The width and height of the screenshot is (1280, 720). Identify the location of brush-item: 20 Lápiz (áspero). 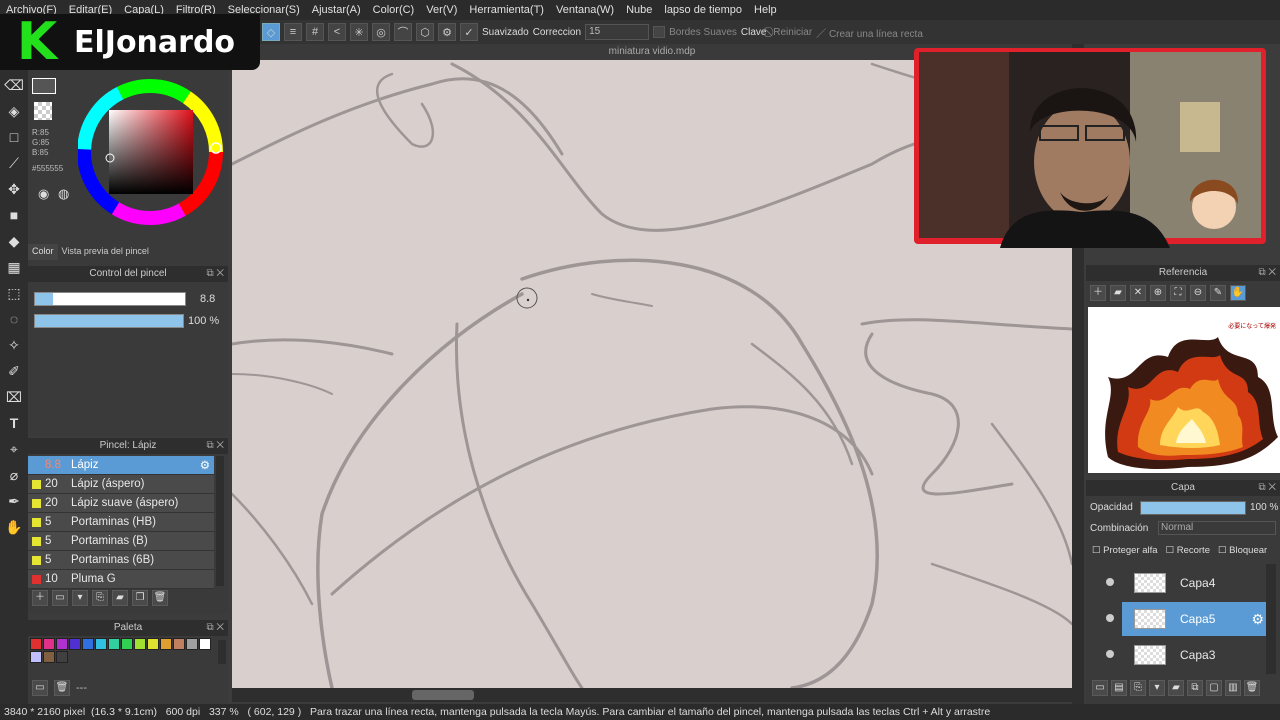
(121, 484).